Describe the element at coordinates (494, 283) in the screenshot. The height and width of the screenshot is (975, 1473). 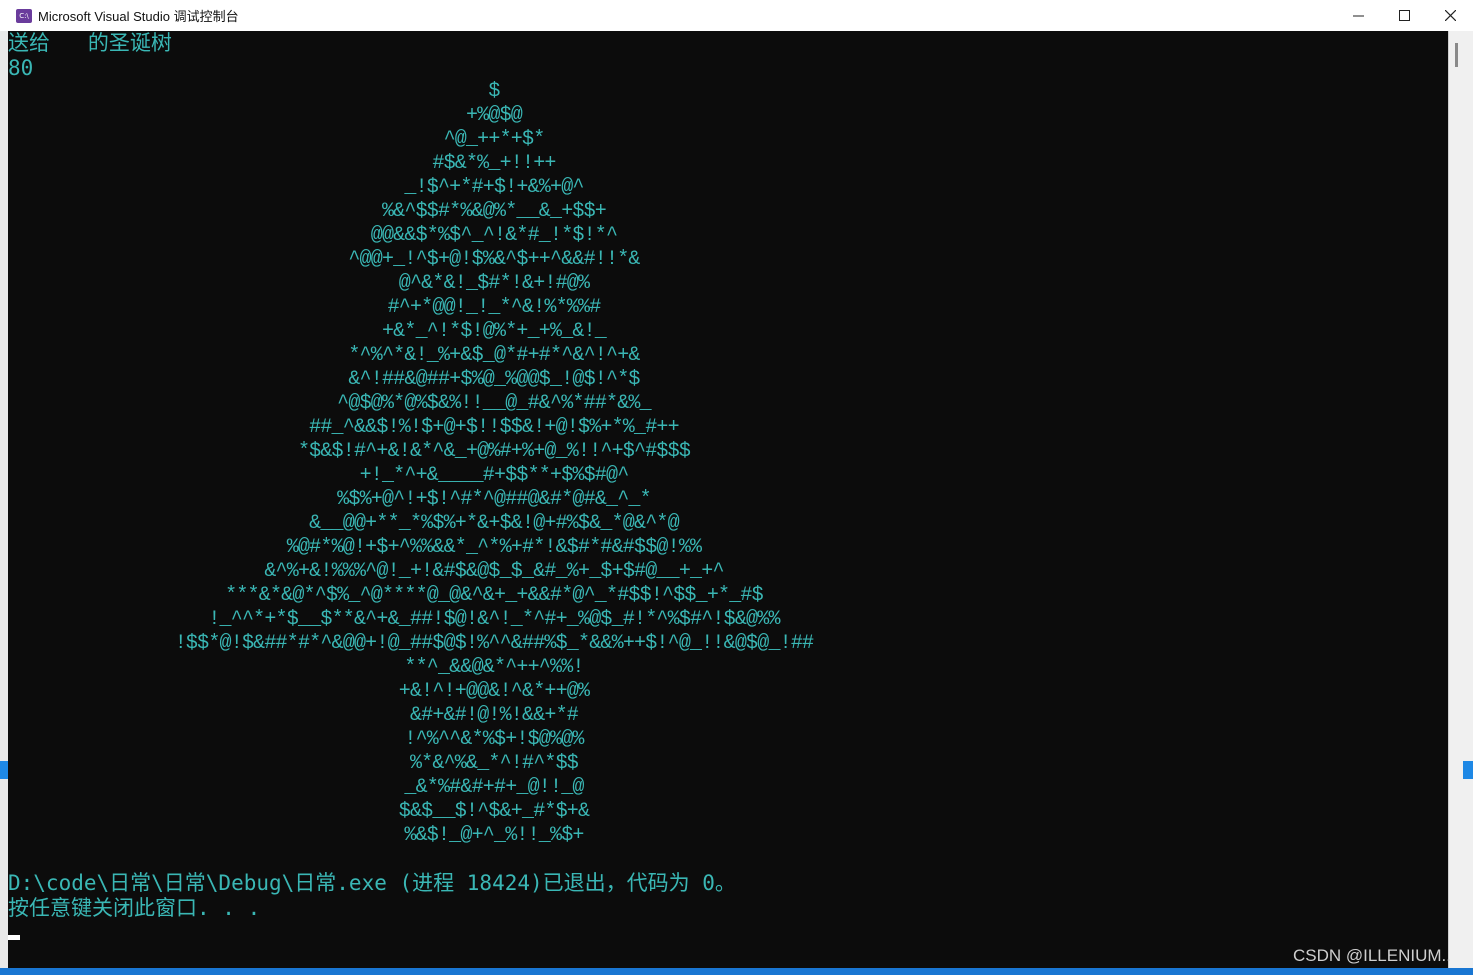
I see `tree-row: @^&*&!_$#*!&+!#@%` at that location.